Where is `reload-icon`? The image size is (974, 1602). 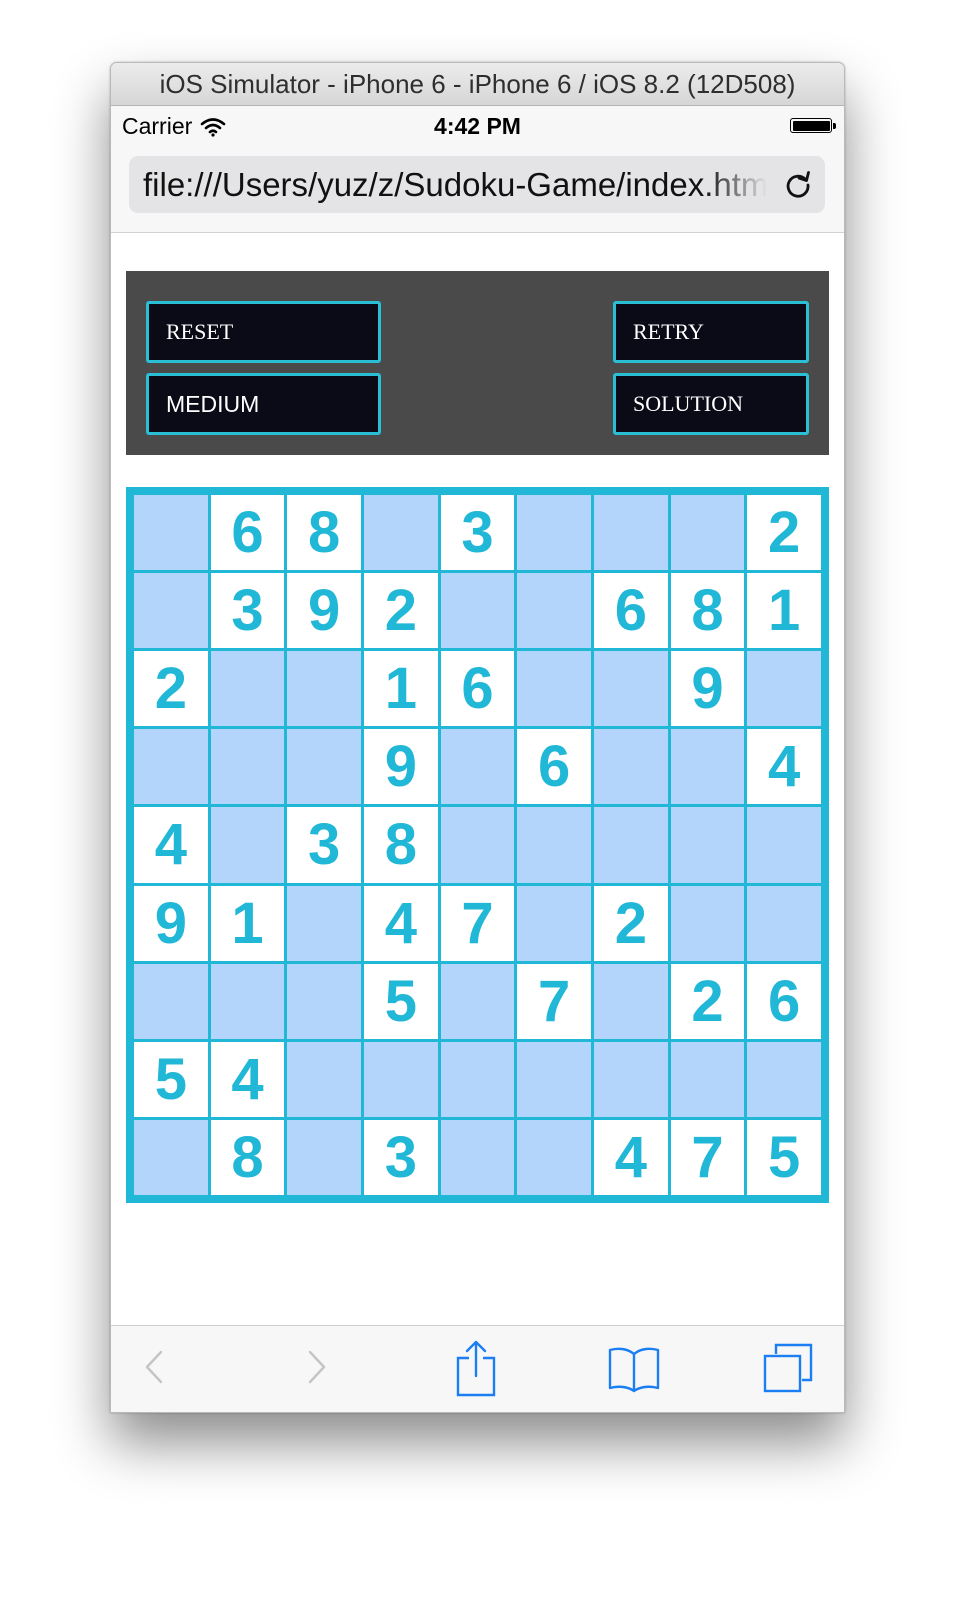
reload-icon is located at coordinates (798, 184).